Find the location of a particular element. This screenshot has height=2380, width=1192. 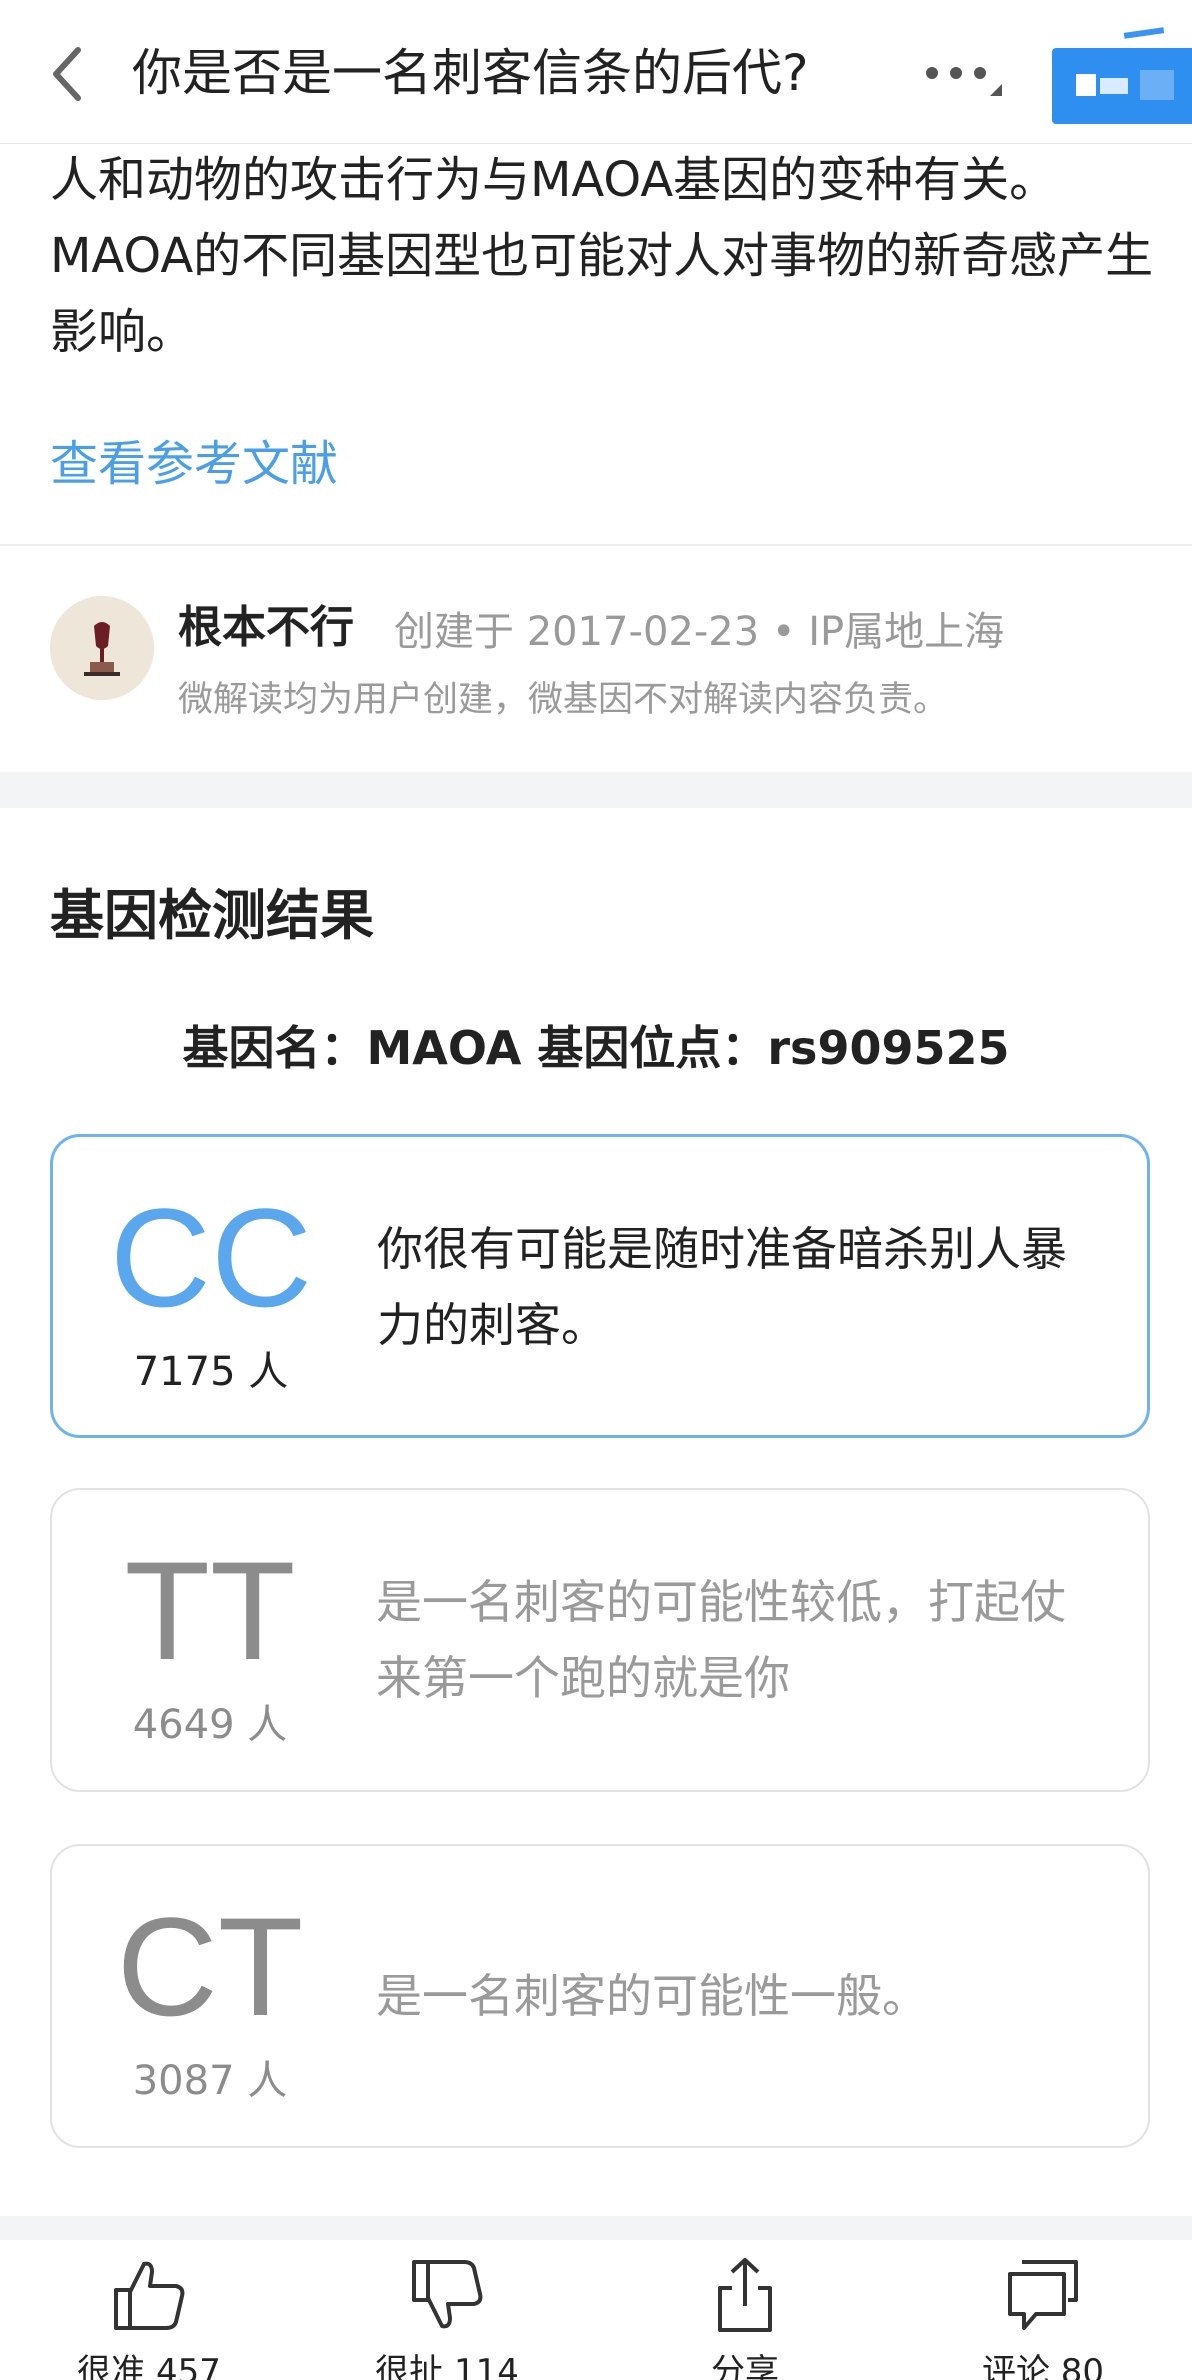

genotype-card-ct: CT 3087 人 是一名刺客的可能性一般。 is located at coordinates (600, 1996).